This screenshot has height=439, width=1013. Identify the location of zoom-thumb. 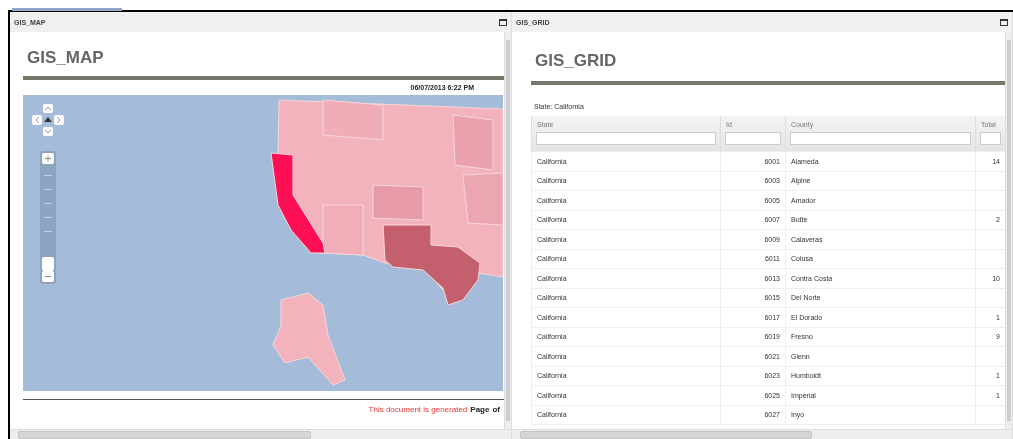
(48, 263).